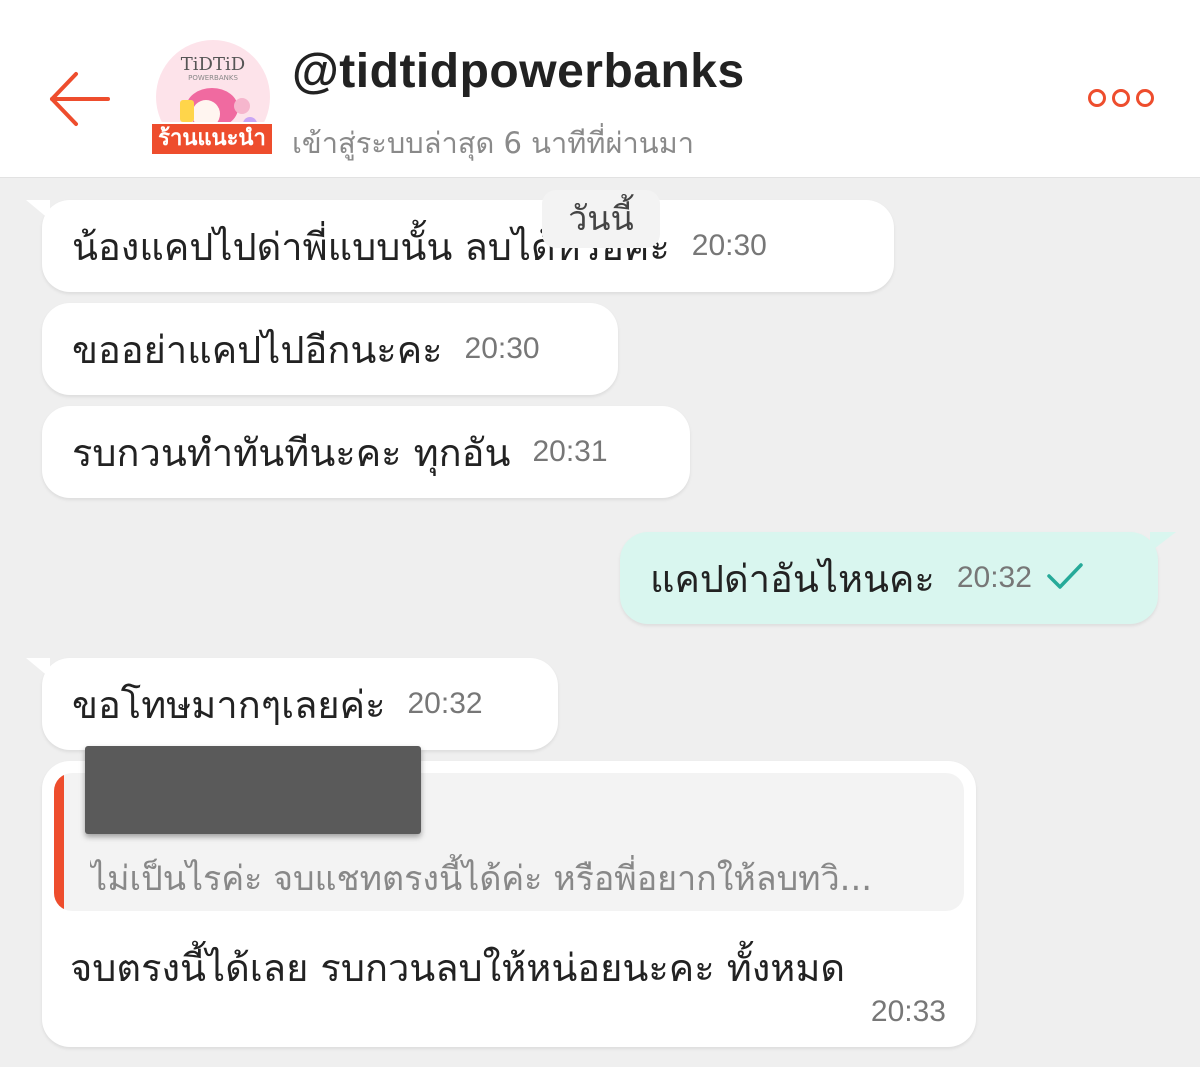  Describe the element at coordinates (229, 704) in the screenshot. I see `message-text: ขอโทษมากๆเลยค่ะ` at that location.